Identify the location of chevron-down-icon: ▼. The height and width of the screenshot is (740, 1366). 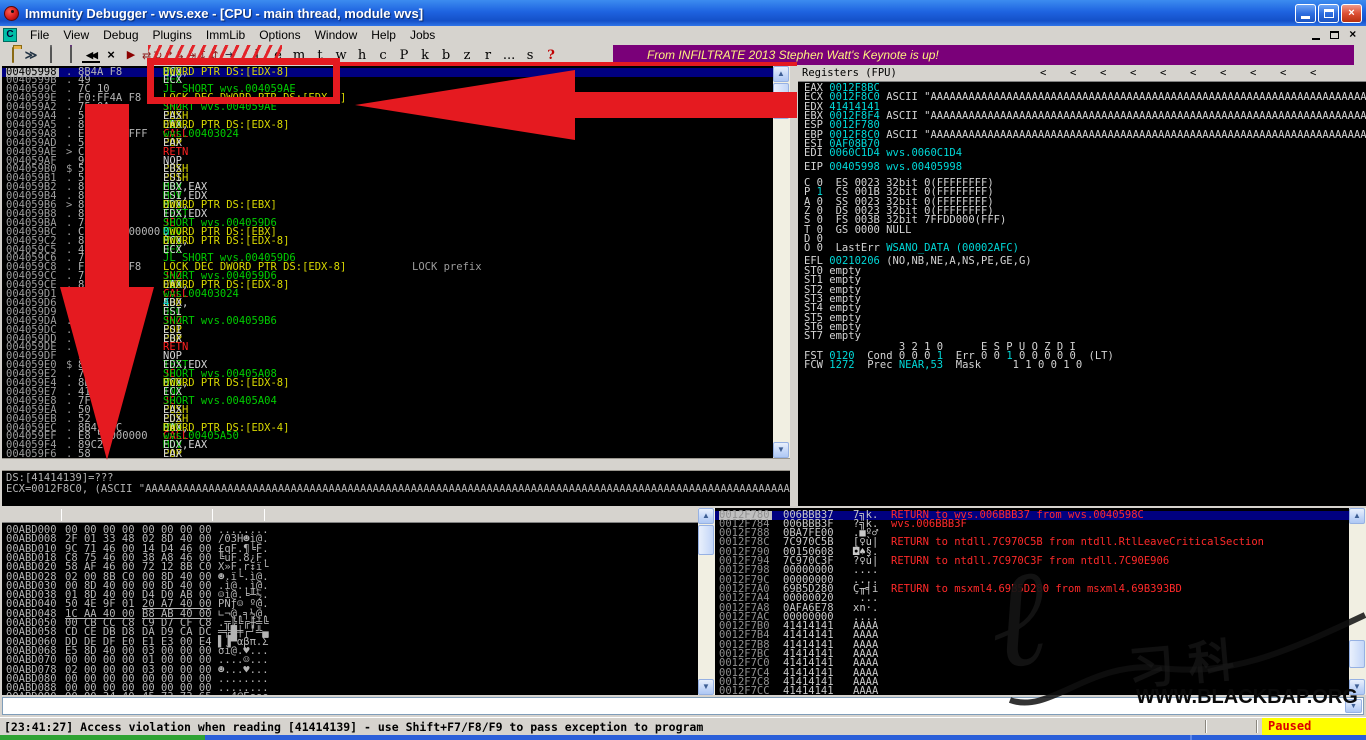
(1353, 706).